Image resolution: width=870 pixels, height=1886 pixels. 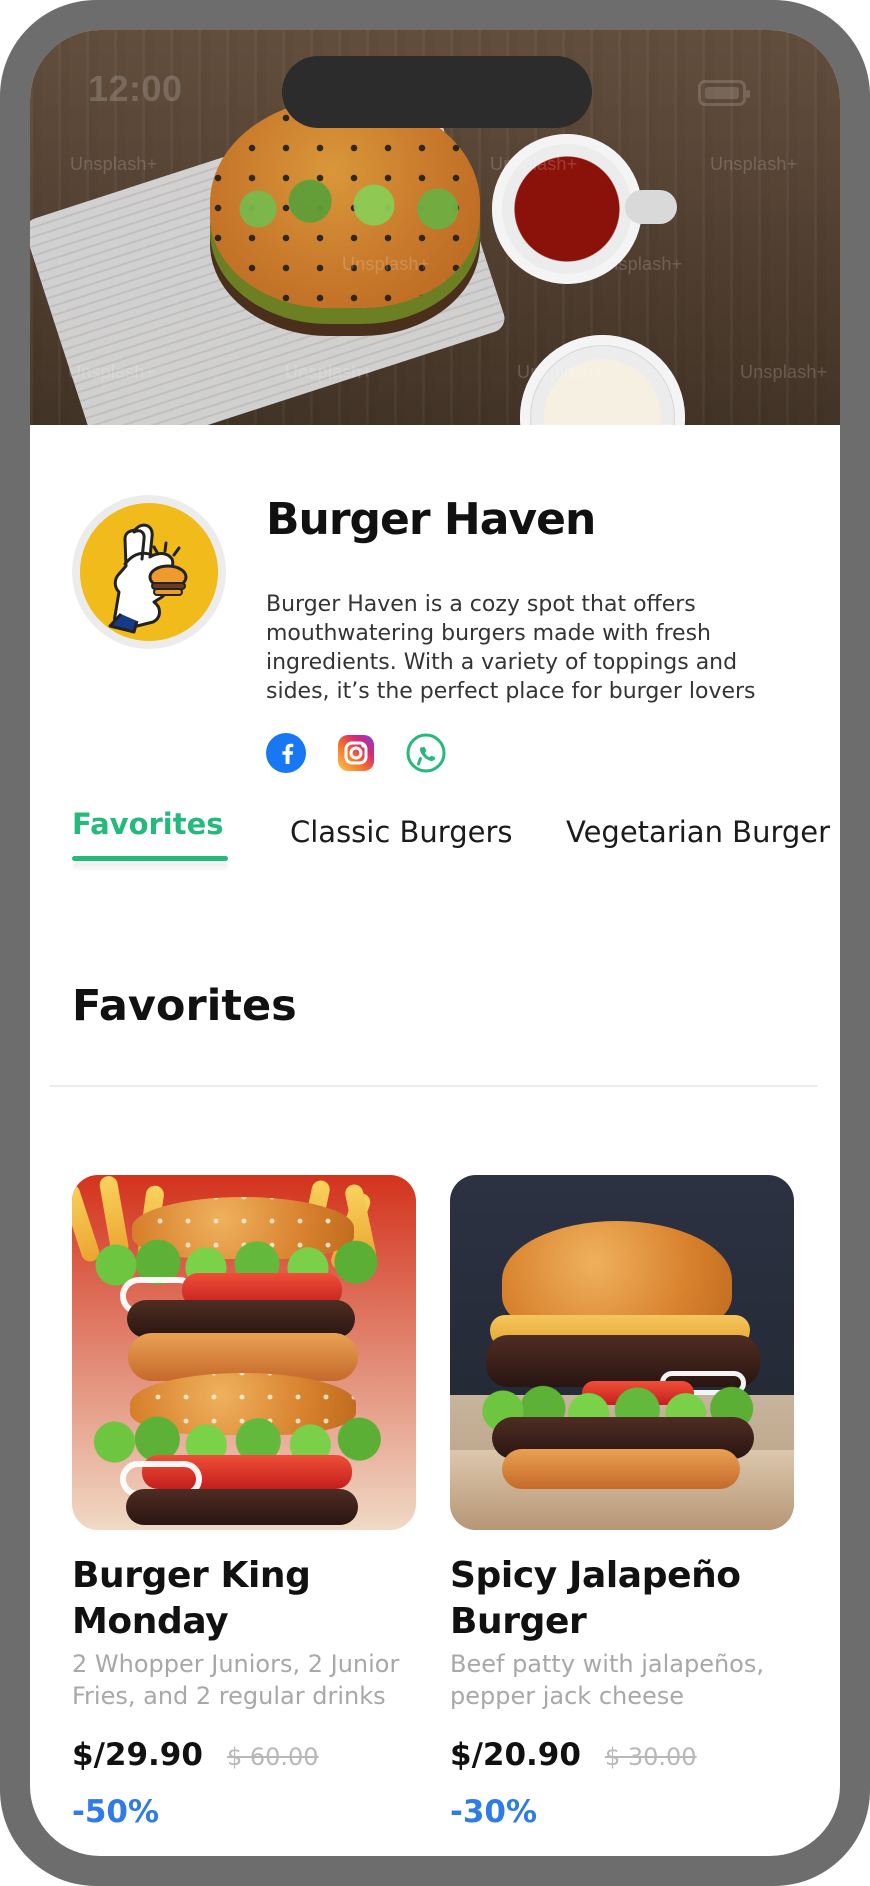 I want to click on restaurant-logo, so click(x=149, y=572).